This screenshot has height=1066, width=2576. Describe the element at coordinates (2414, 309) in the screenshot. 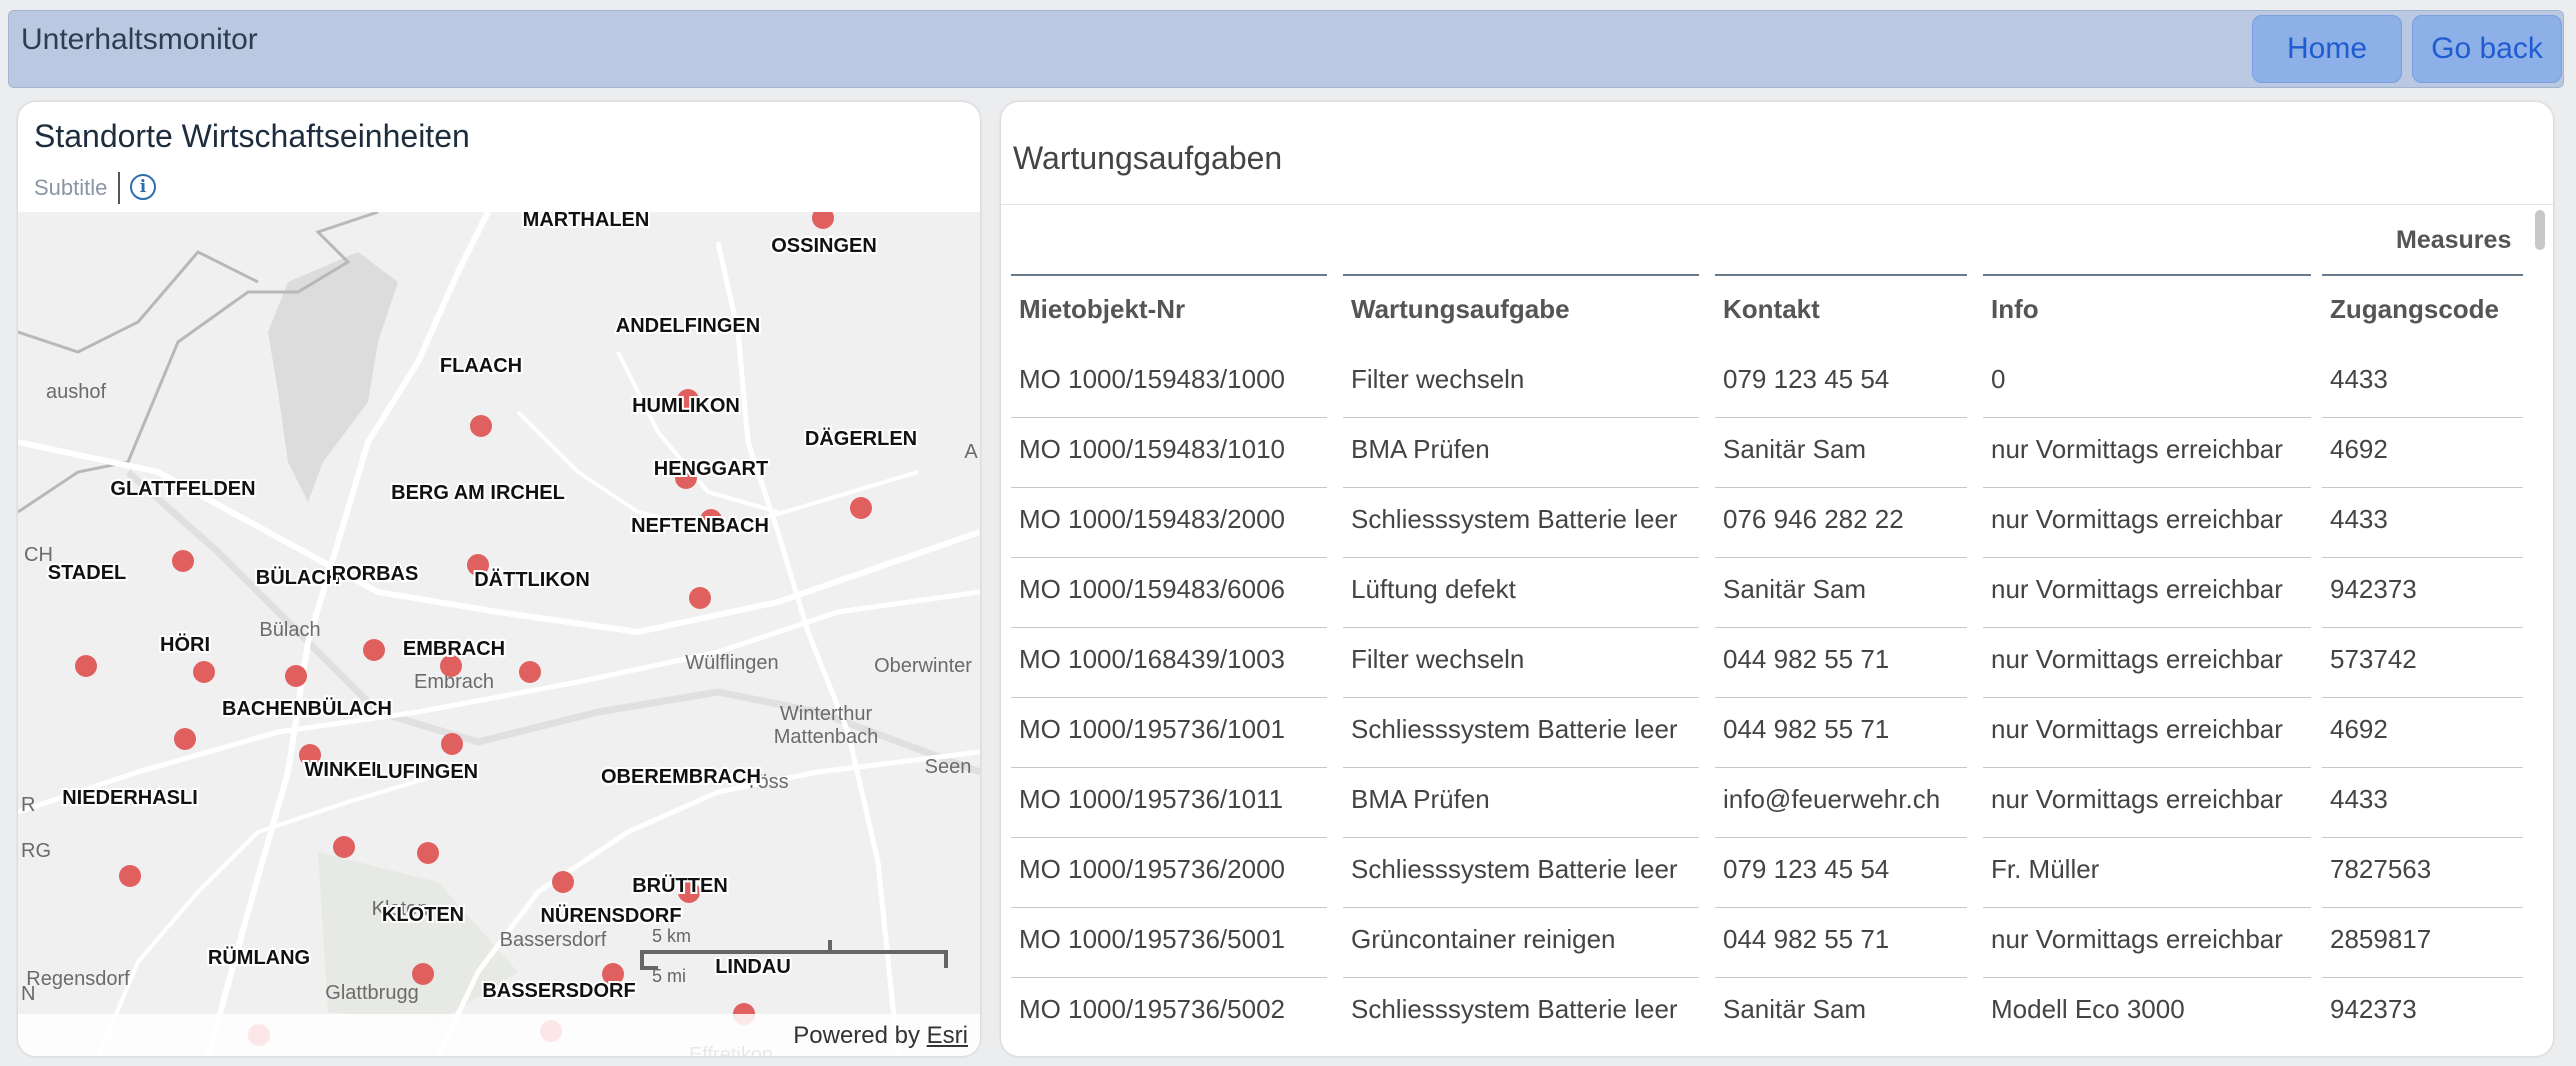

I see `column-header: Zugangscode` at that location.